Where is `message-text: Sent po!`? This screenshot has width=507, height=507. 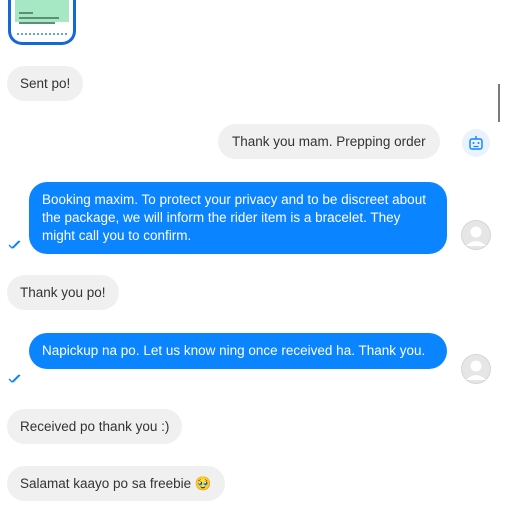 message-text: Sent po! is located at coordinates (45, 83).